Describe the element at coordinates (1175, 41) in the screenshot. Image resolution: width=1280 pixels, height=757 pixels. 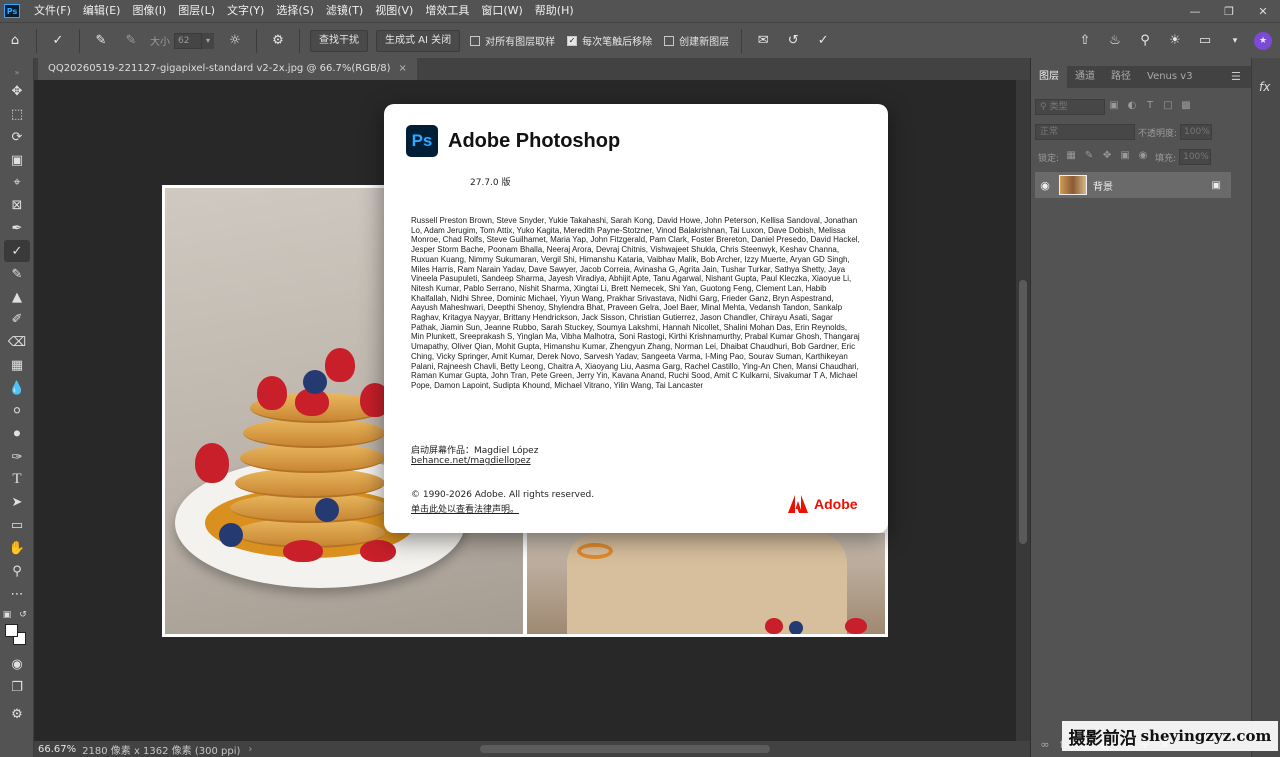
I see `discover-lightbulb-icon: ☀` at that location.